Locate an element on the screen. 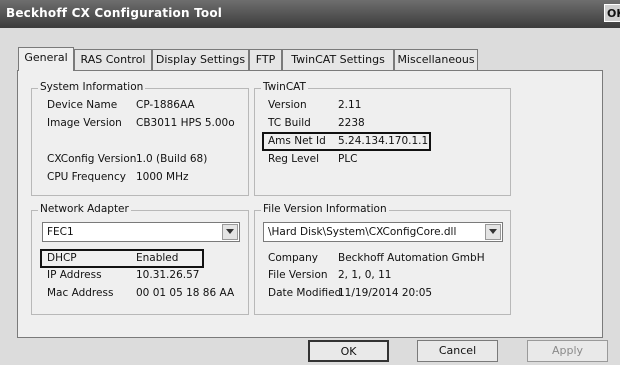 The height and width of the screenshot is (365, 620). file-selected: \Hard Disk\System\CXConfigCore.dll is located at coordinates (362, 232).